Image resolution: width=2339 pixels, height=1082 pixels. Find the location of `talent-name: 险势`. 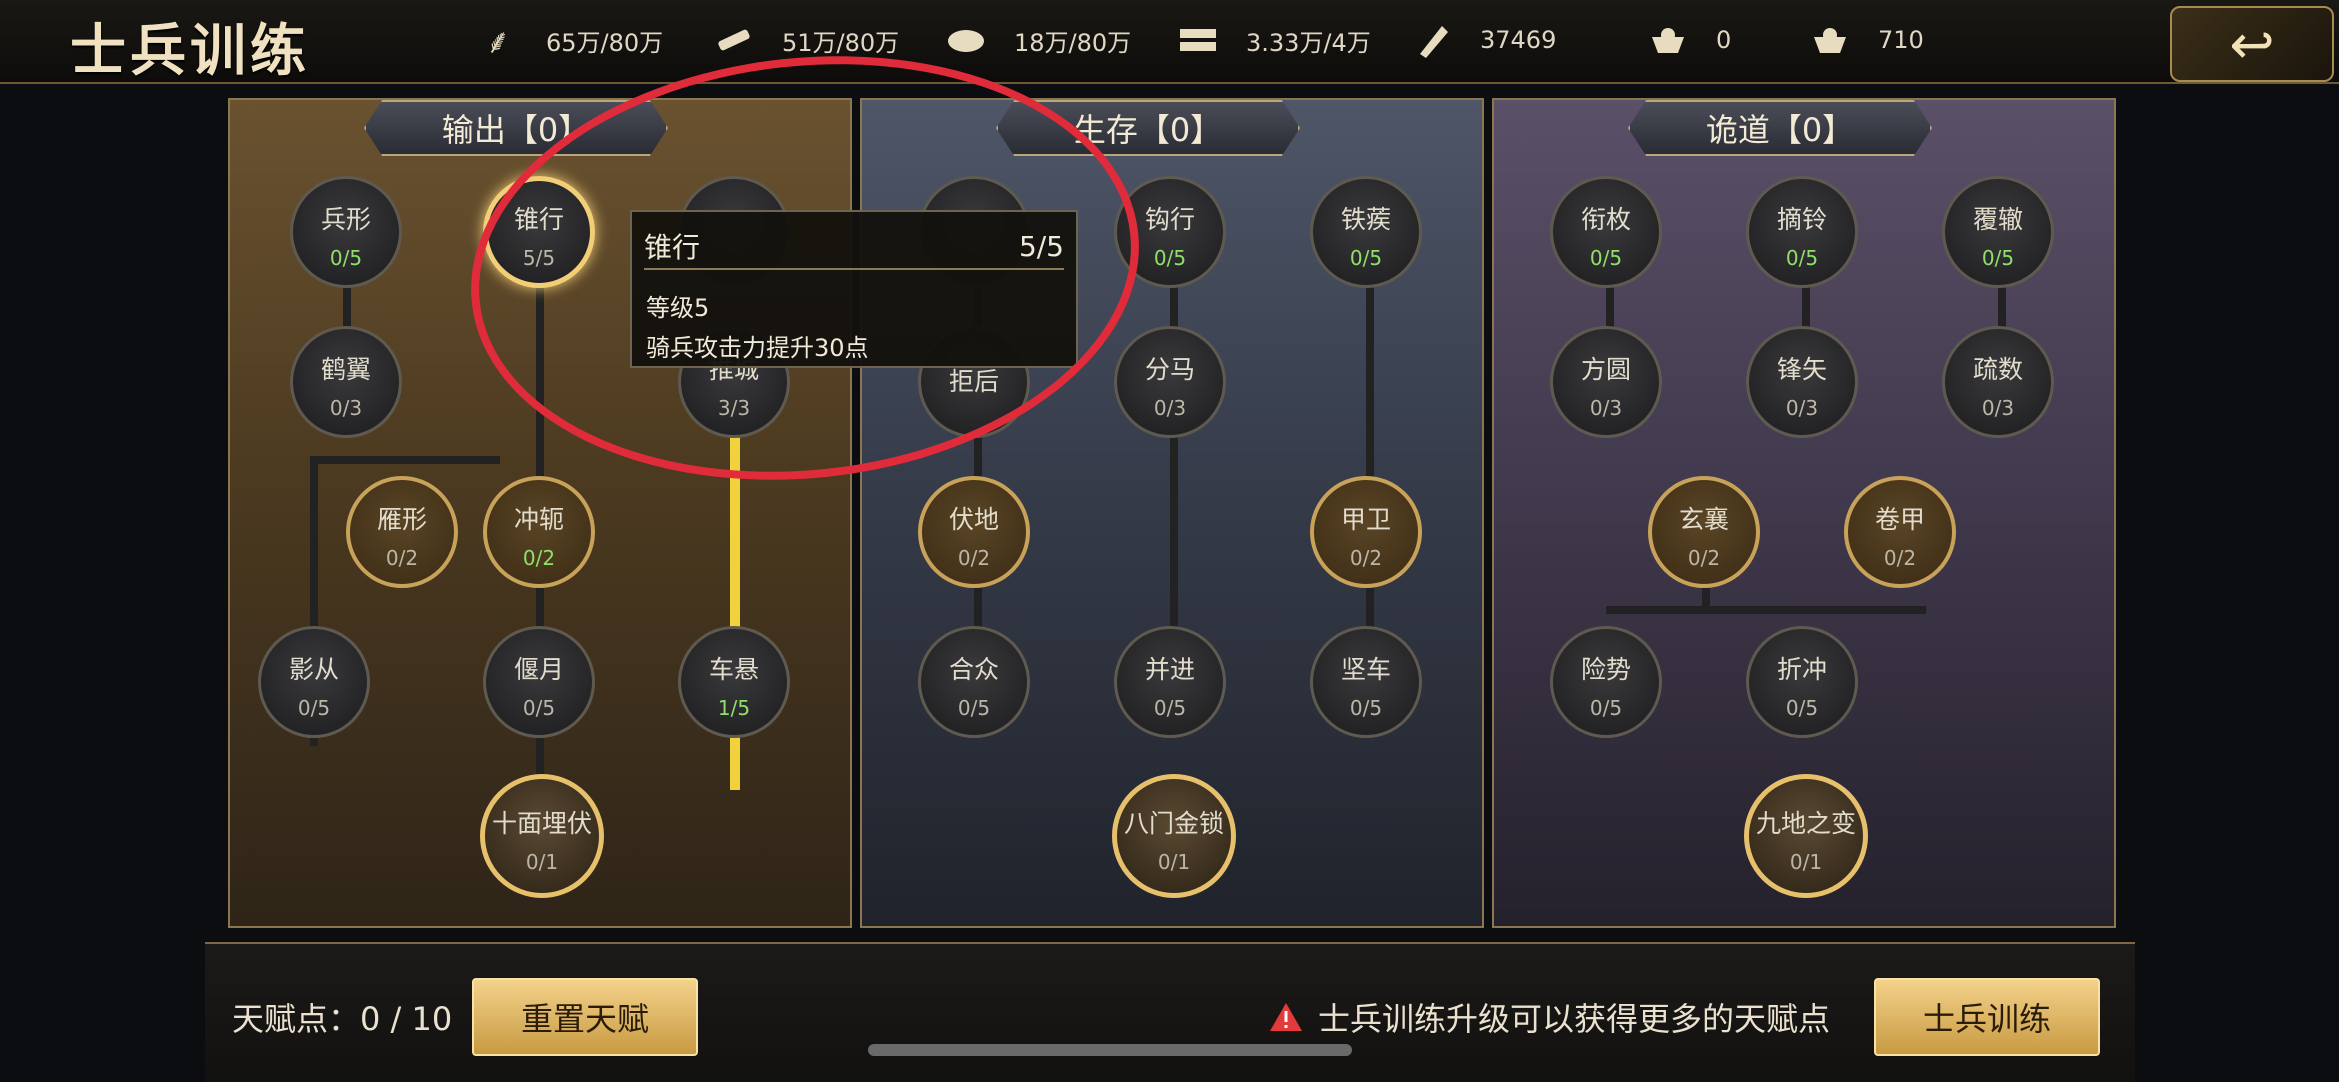

talent-name: 险势 is located at coordinates (1605, 669).